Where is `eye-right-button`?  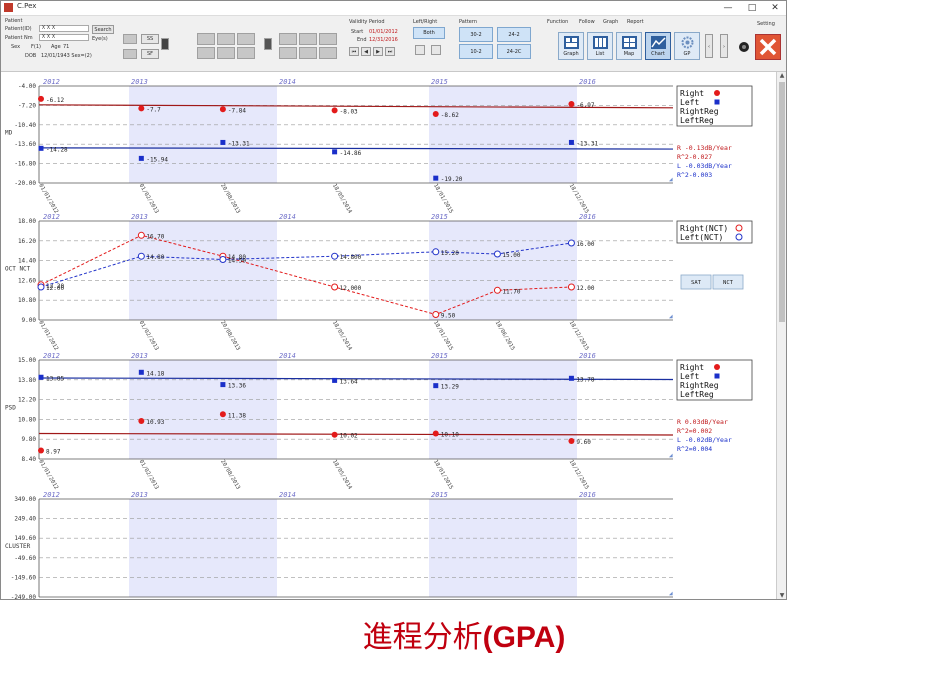
eye-right-button is located at coordinates (420, 50).